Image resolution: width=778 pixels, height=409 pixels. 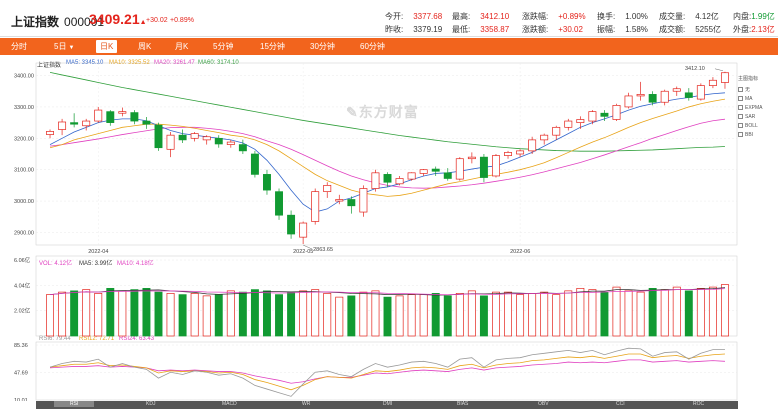 What do you see at coordinates (462, 404) in the screenshot?
I see `btab-bias: BIAS` at bounding box center [462, 404].